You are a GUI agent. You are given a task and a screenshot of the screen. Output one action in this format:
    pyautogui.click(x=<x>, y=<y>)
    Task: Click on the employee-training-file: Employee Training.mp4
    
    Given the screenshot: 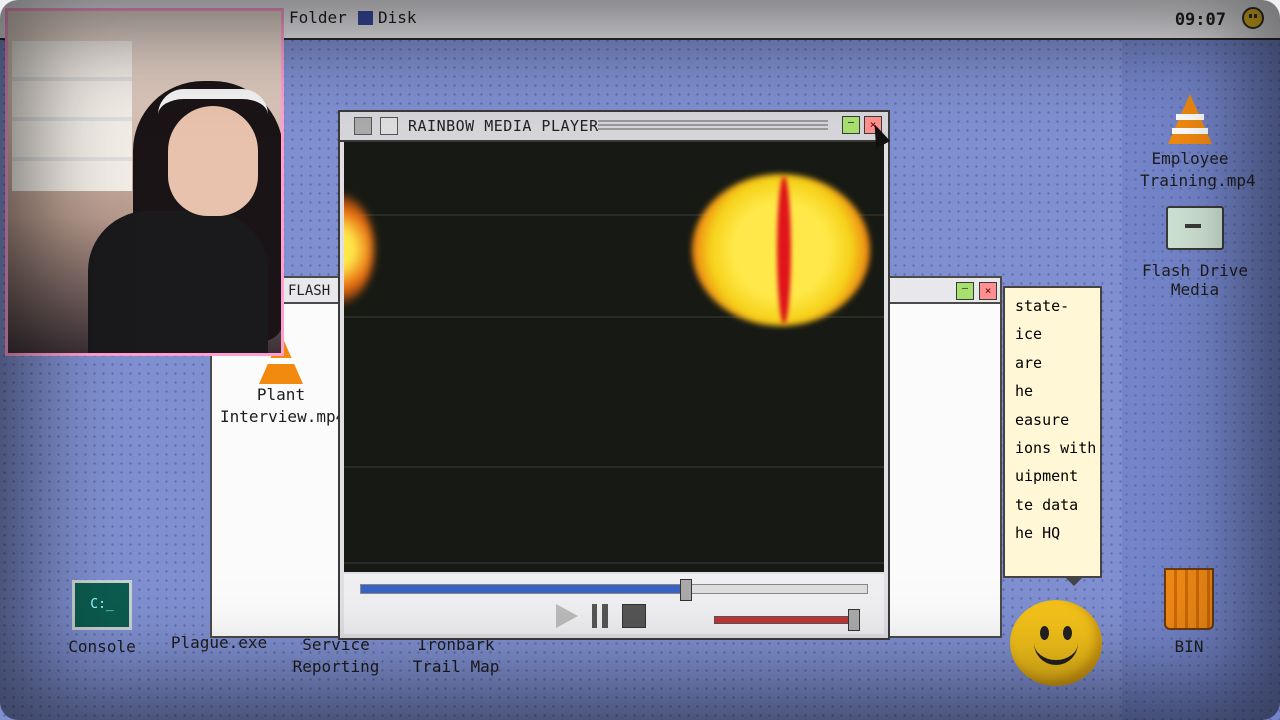 What is the action you would take?
    pyautogui.click(x=1198, y=143)
    